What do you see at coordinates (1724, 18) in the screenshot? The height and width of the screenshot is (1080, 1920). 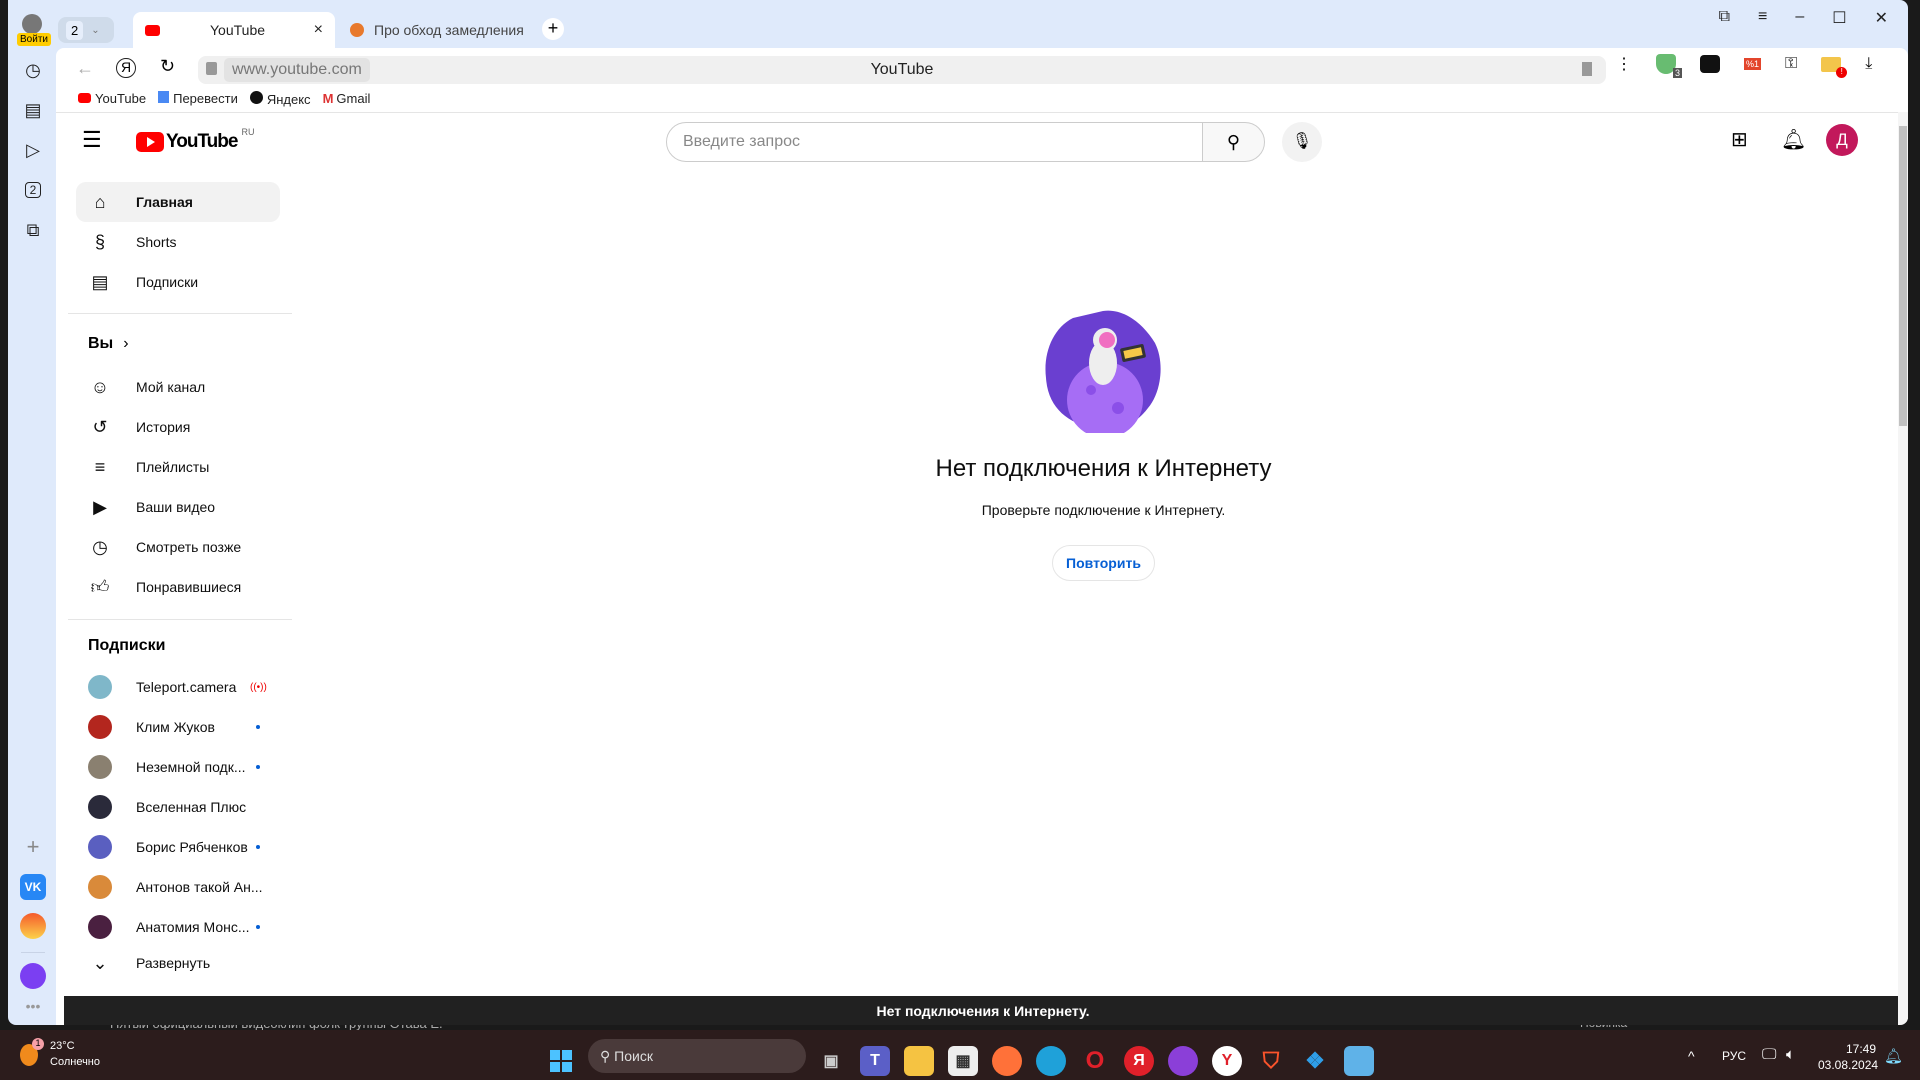 I see `bookmarks-panel-icon: ⧉` at bounding box center [1724, 18].